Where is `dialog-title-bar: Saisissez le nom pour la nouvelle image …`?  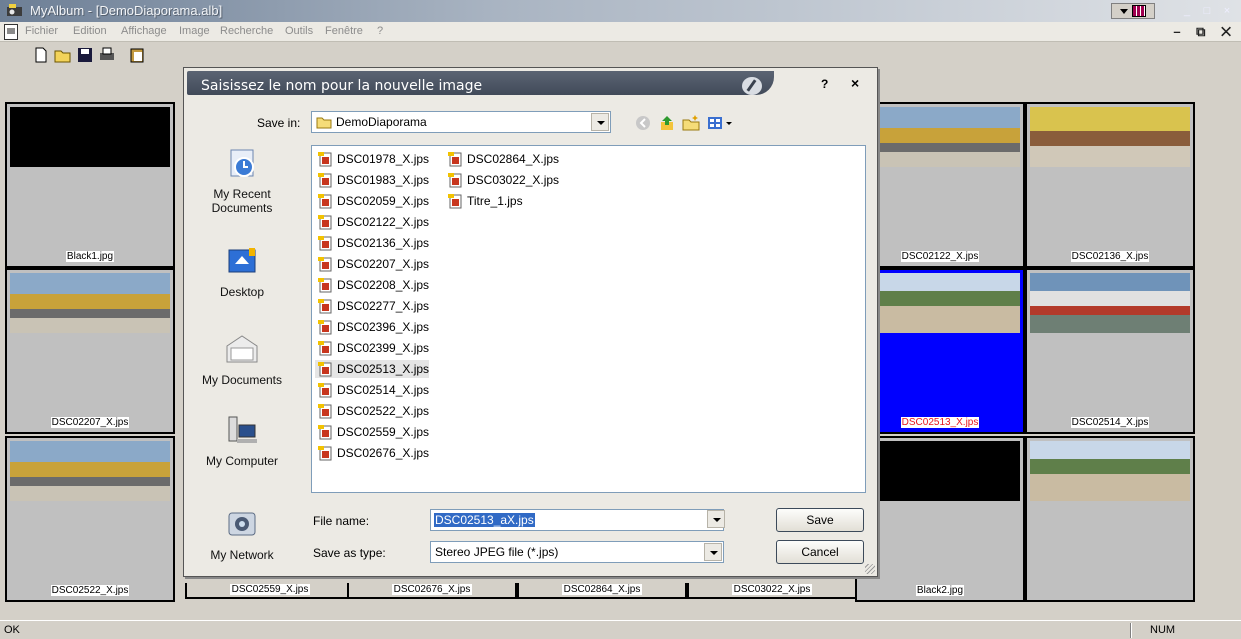 dialog-title-bar: Saisissez le nom pour la nouvelle image … is located at coordinates (530, 82).